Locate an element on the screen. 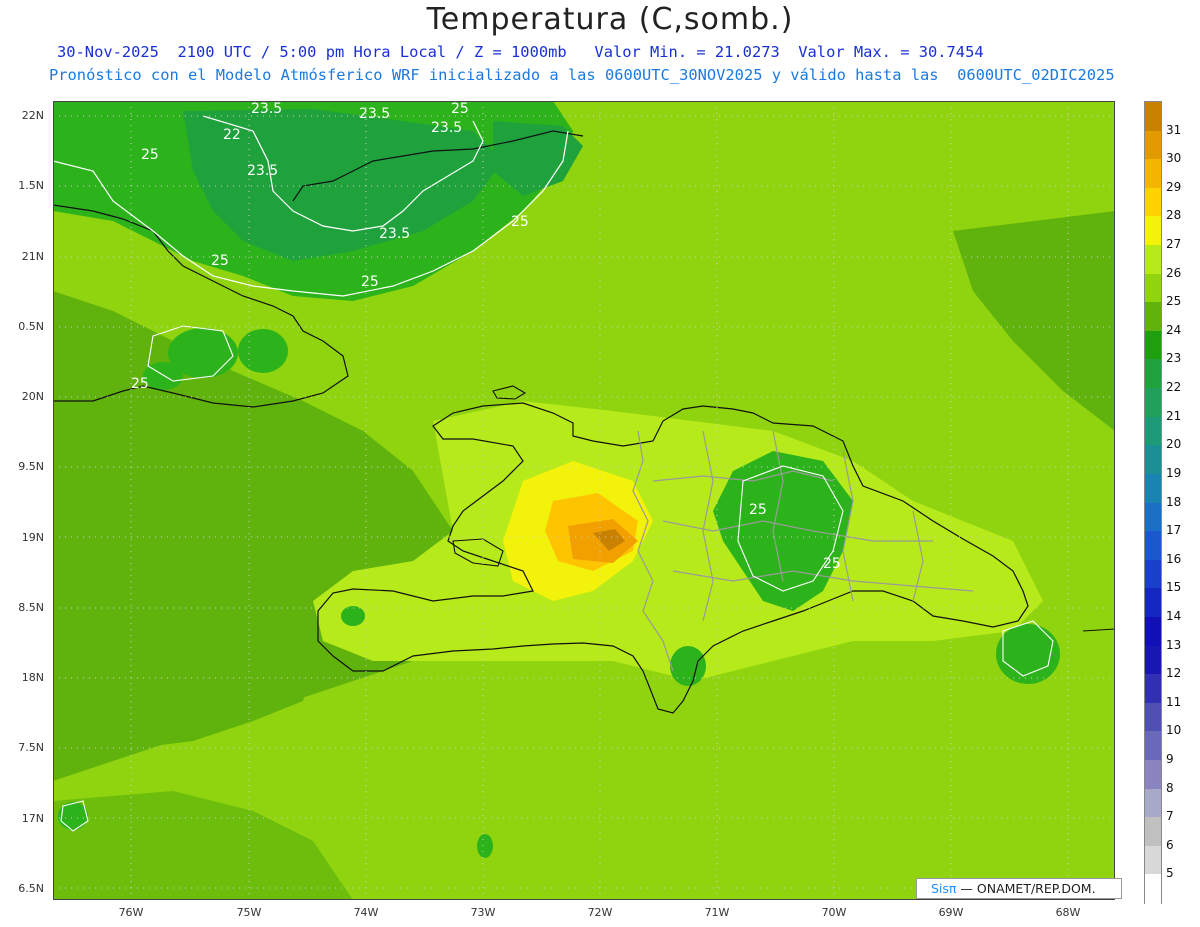 Image resolution: width=1200 pixels, height=927 pixels. lat-label: 18N is located at coordinates (32, 677).